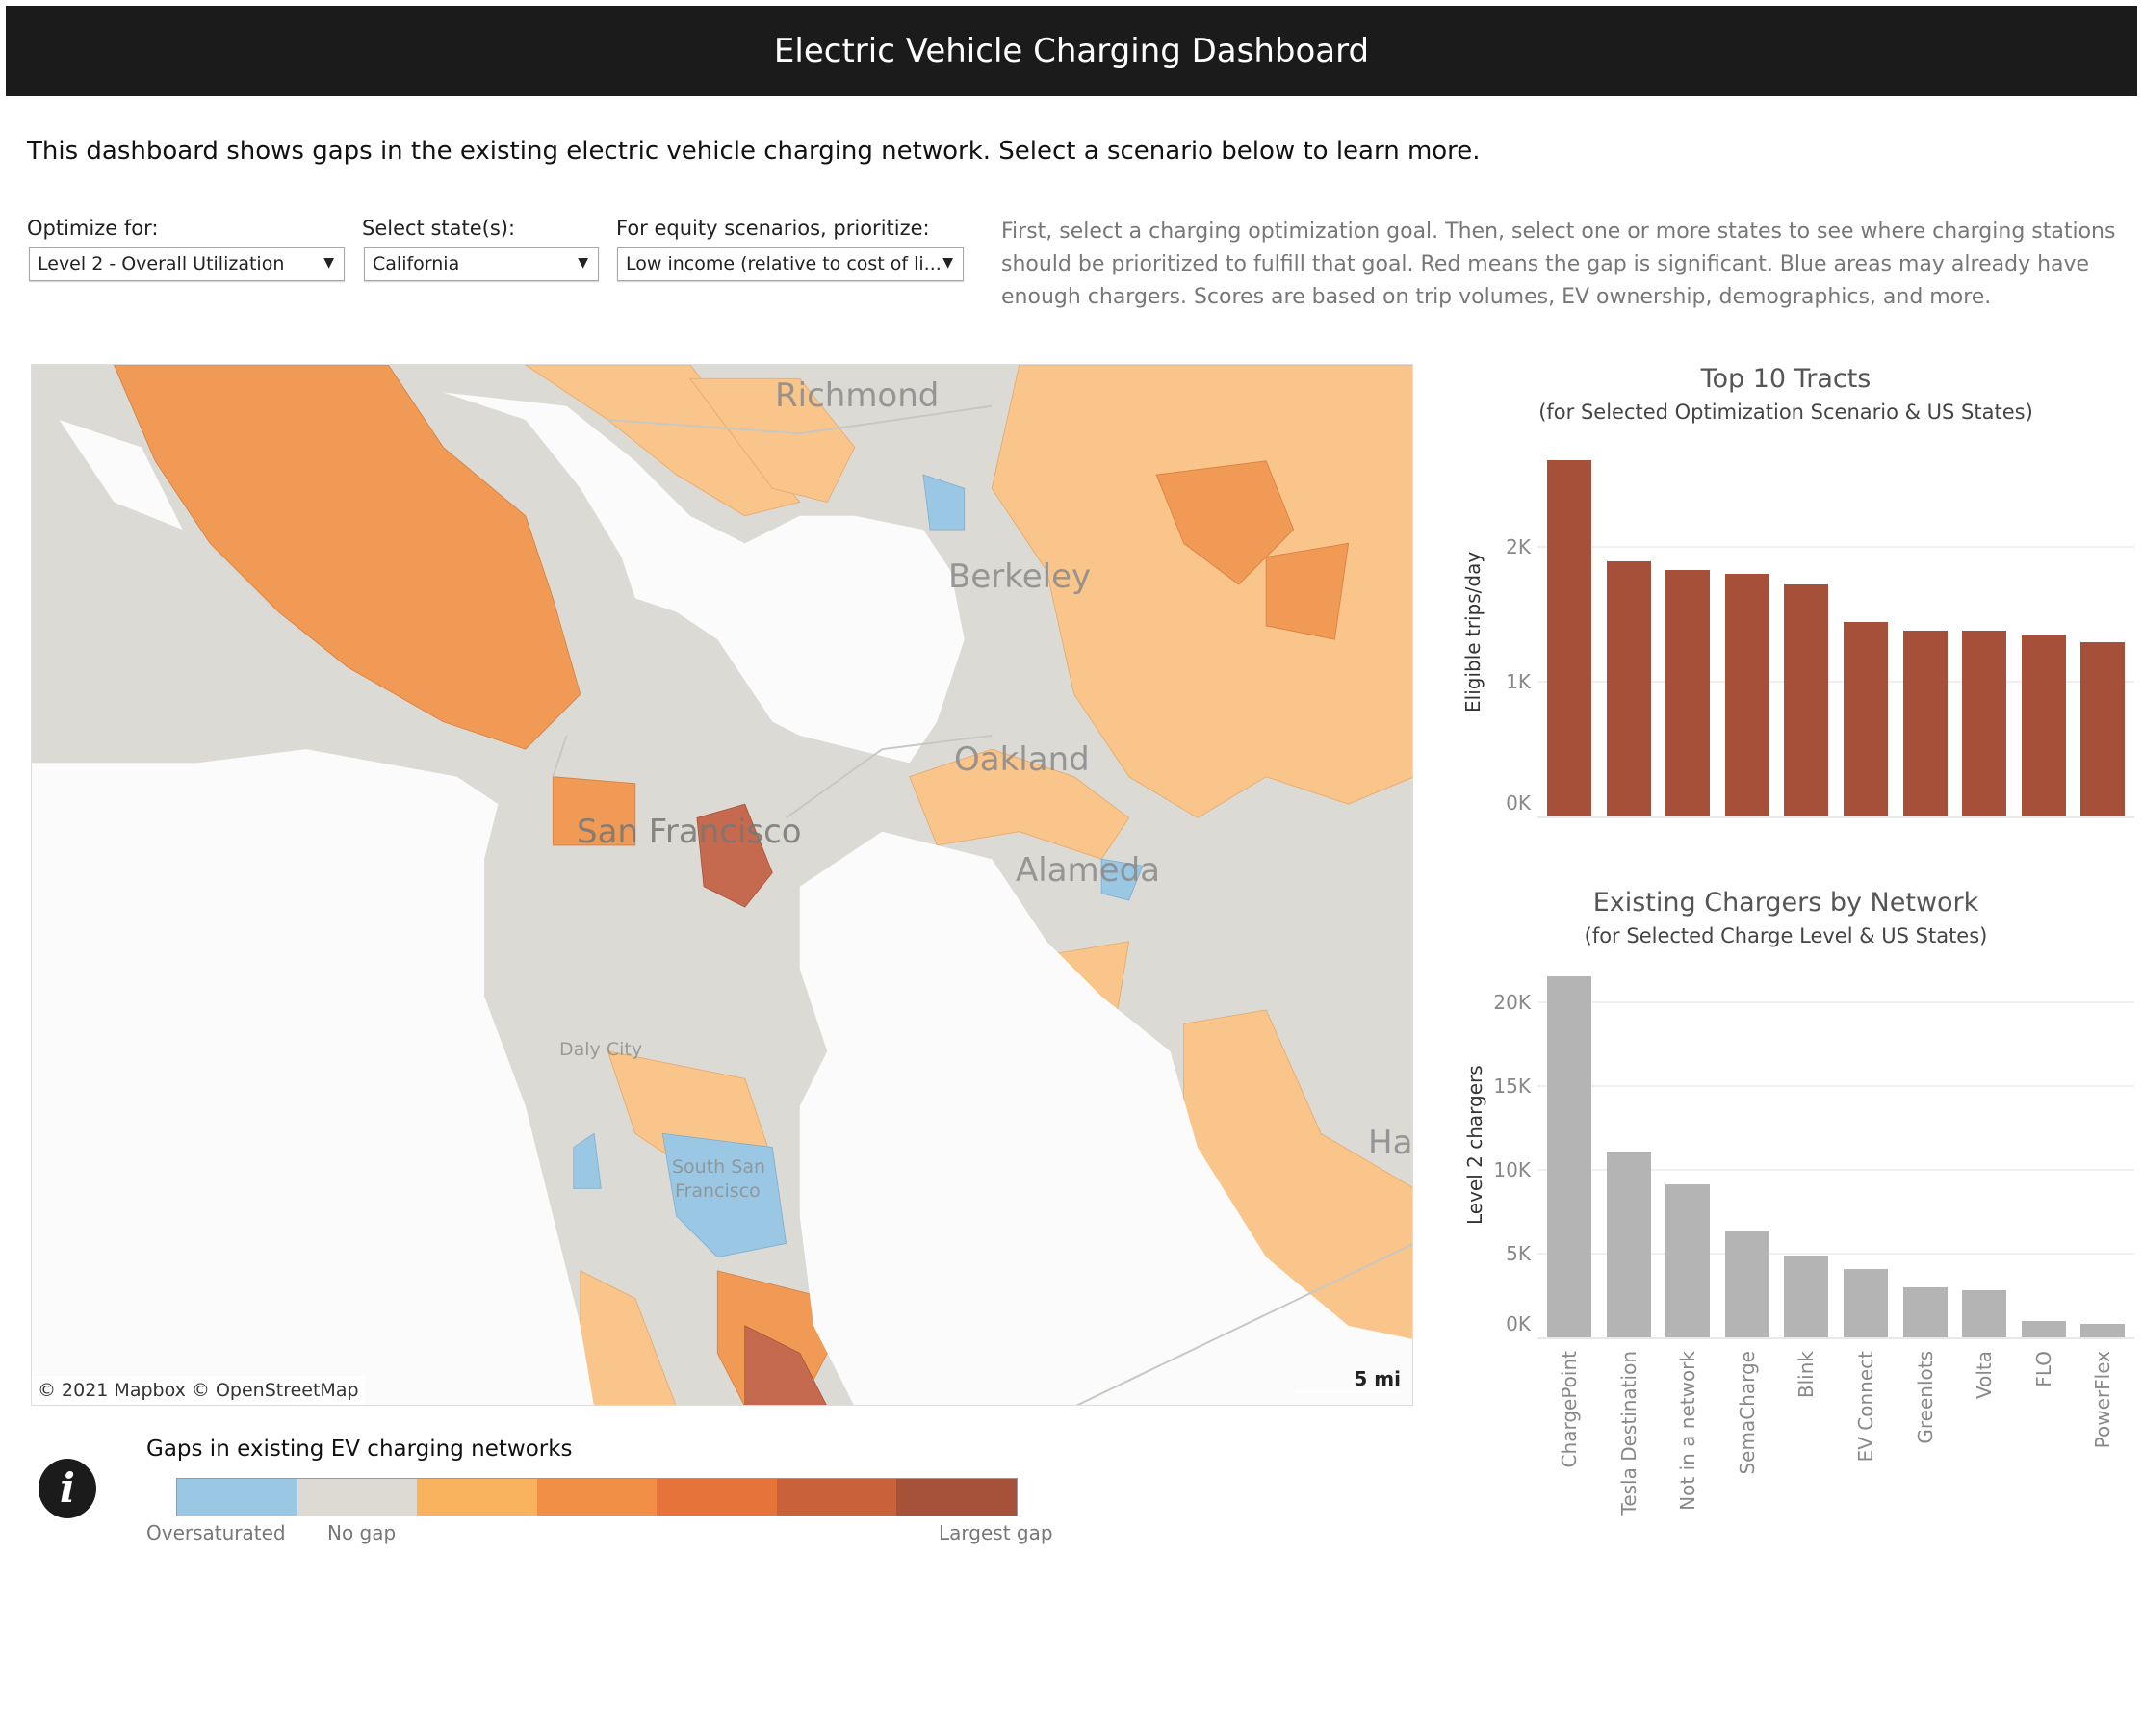  What do you see at coordinates (1512, 1002) in the screenshot?
I see `y-tick-label: 20K` at bounding box center [1512, 1002].